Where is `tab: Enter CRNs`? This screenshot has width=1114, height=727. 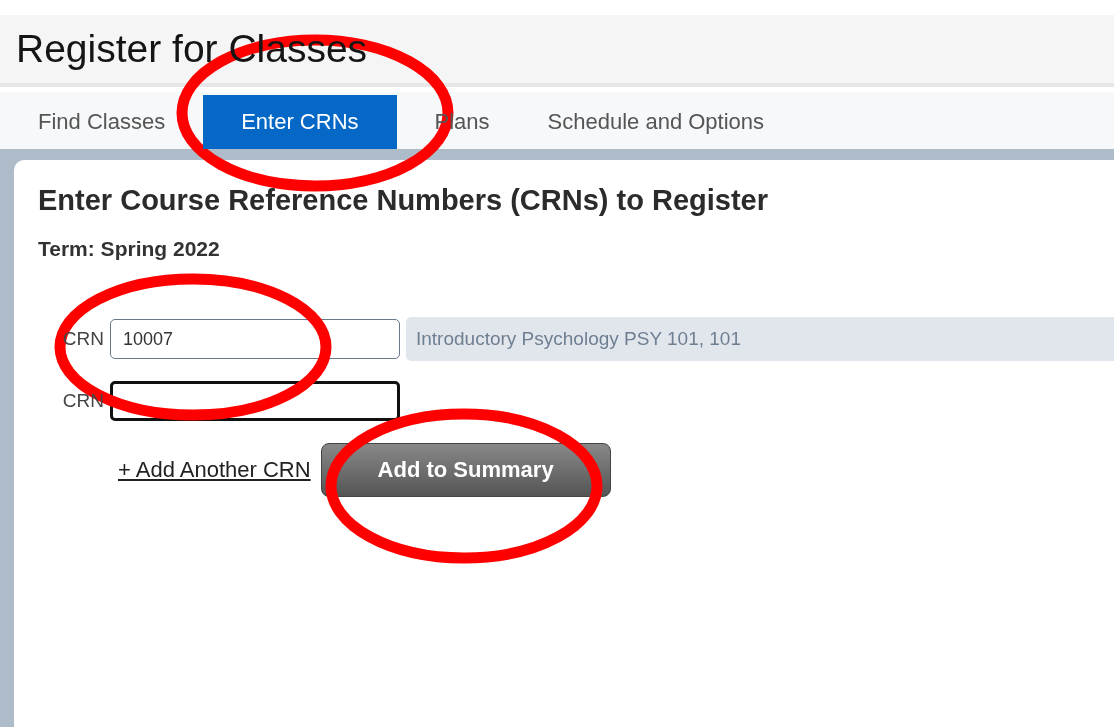 tab: Enter CRNs is located at coordinates (300, 122).